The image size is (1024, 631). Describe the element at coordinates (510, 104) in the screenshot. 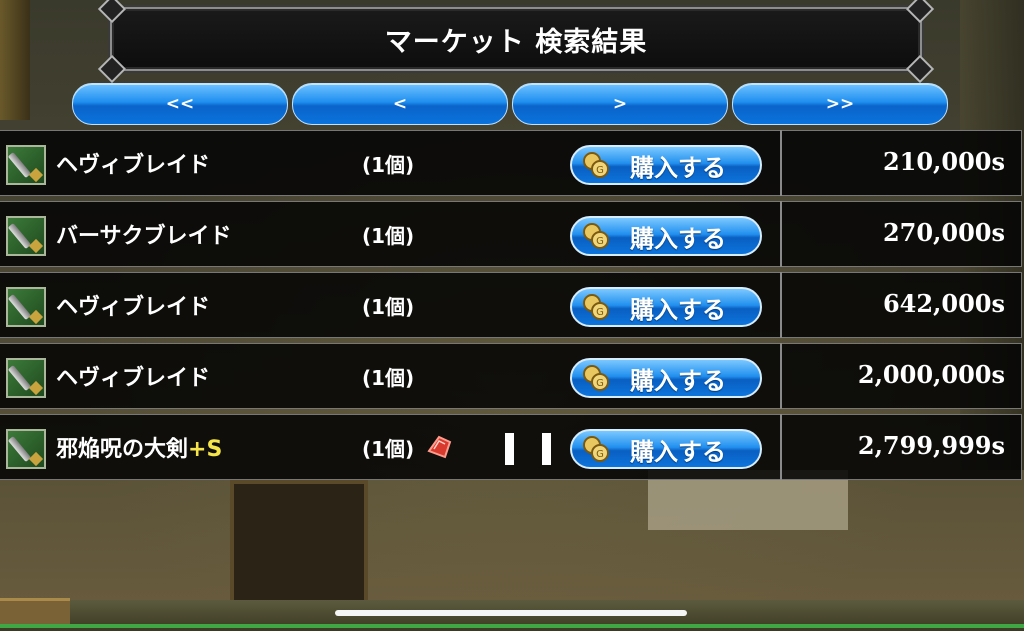

I see `pagination: << < > >>` at that location.